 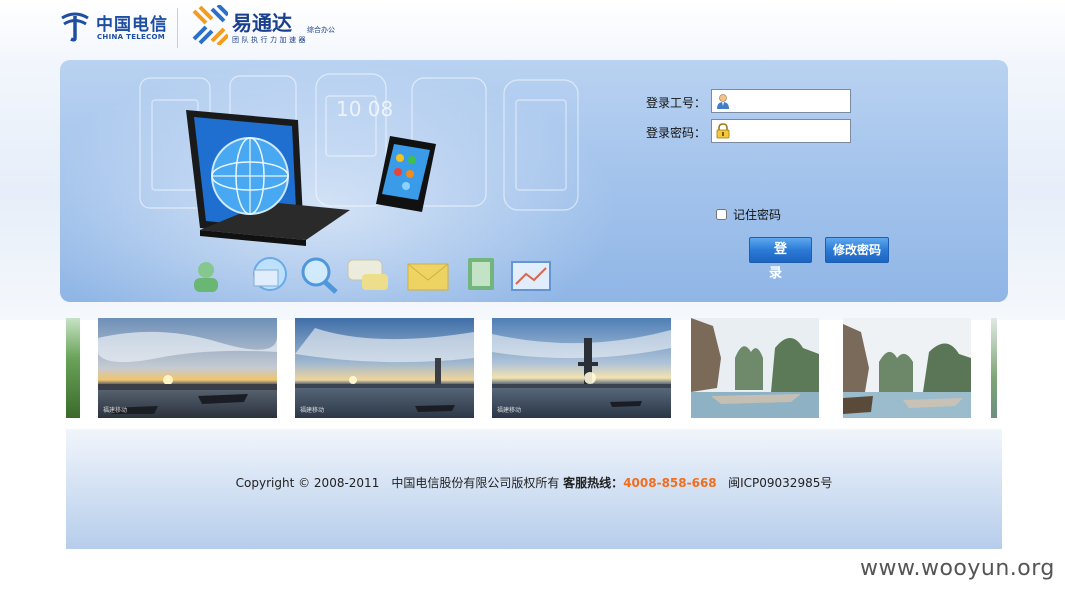 What do you see at coordinates (132, 25) in the screenshot?
I see `china-telecom-cn: 中国电信` at bounding box center [132, 25].